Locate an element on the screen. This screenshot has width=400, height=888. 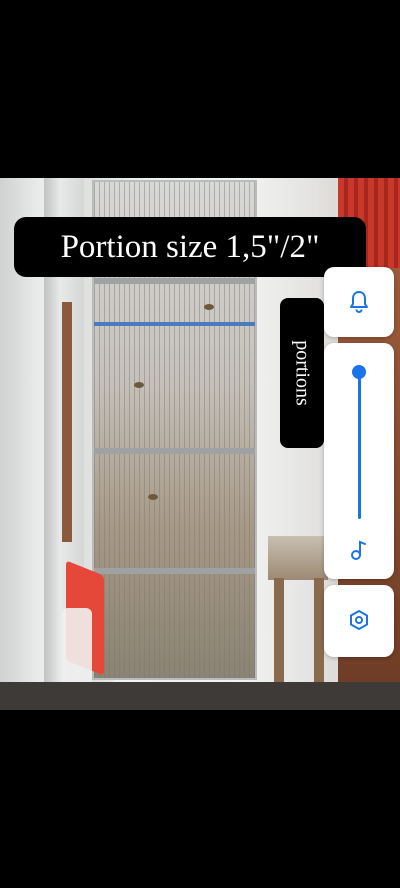
volume-slider-track is located at coordinates (359, 443).